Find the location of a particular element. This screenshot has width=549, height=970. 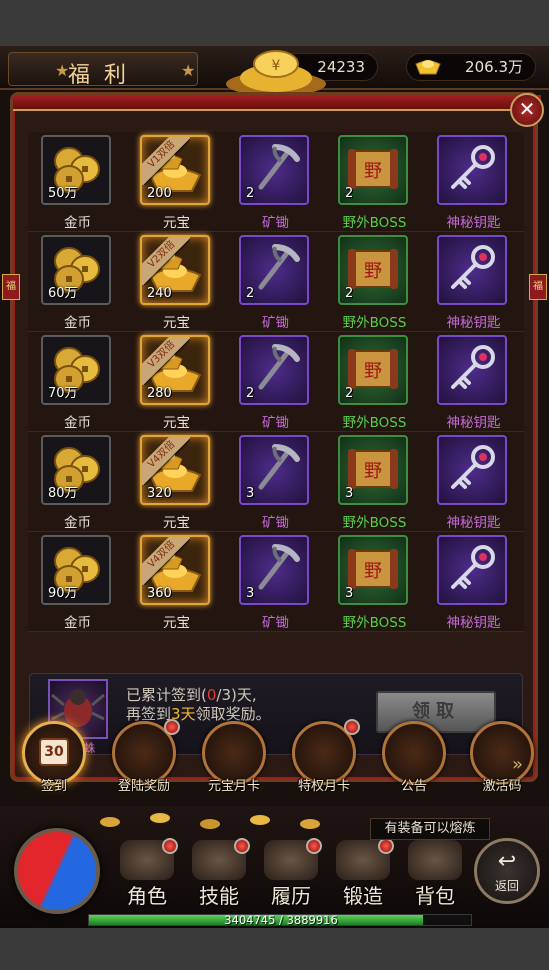

vip-ribbon-label: V2双倍 is located at coordinates (166, 261).